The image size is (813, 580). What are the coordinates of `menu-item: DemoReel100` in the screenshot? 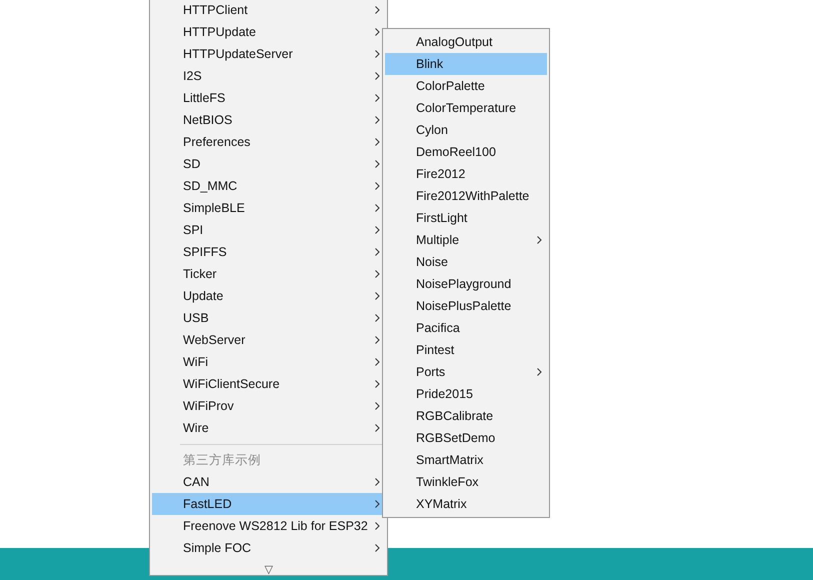 It's located at (466, 152).